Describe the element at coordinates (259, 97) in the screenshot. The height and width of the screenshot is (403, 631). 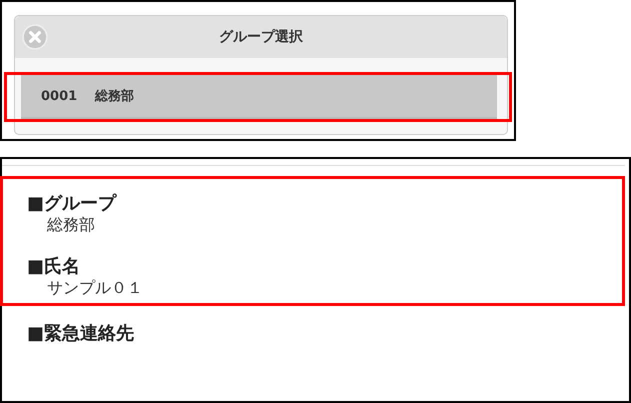
I see `group-option: 0001 総務部` at that location.